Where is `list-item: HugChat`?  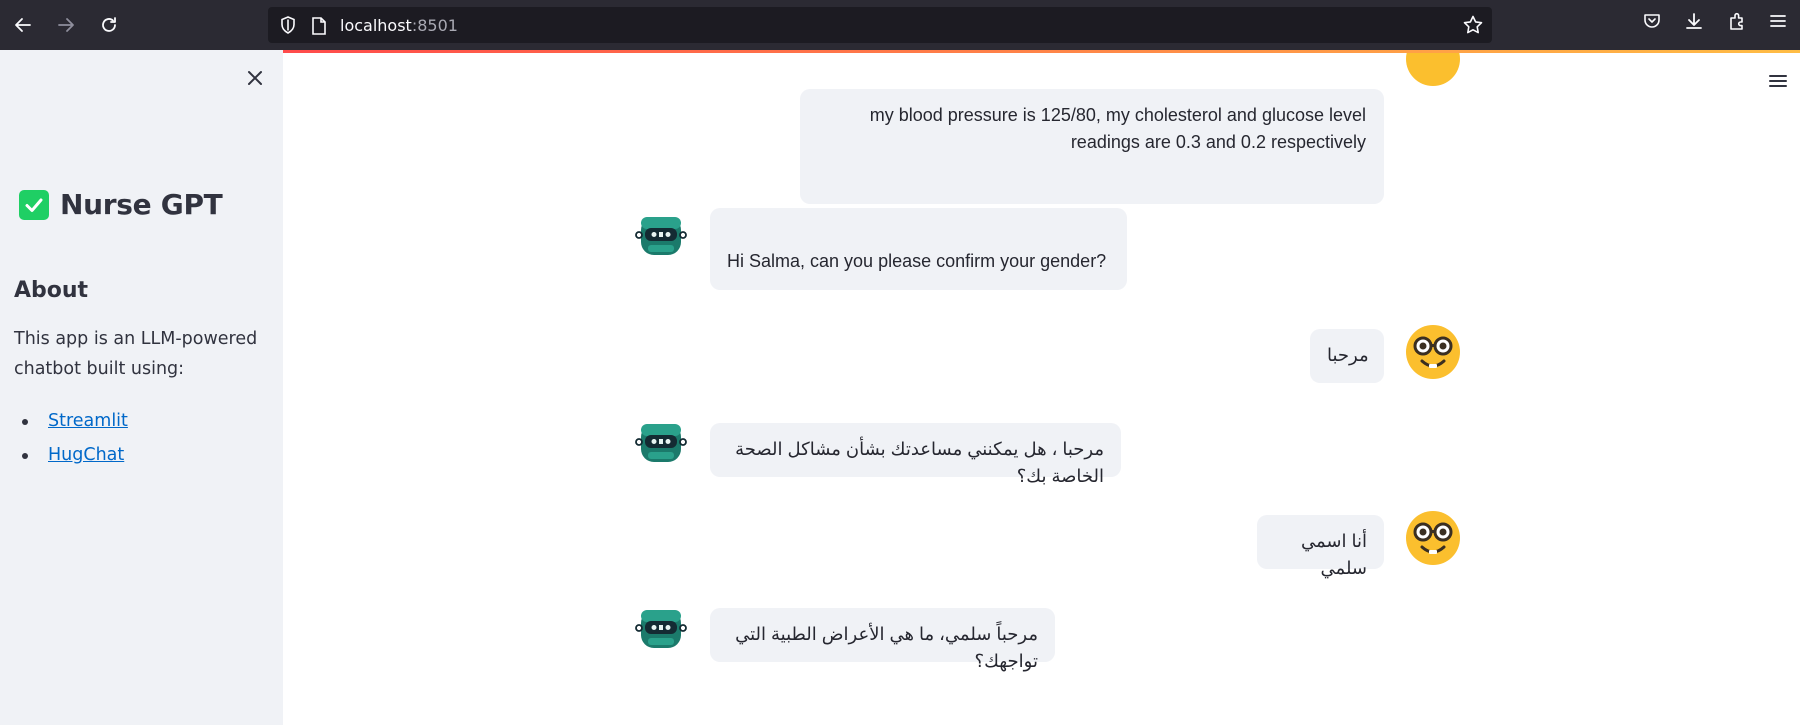
list-item: HugChat is located at coordinates (74, 455).